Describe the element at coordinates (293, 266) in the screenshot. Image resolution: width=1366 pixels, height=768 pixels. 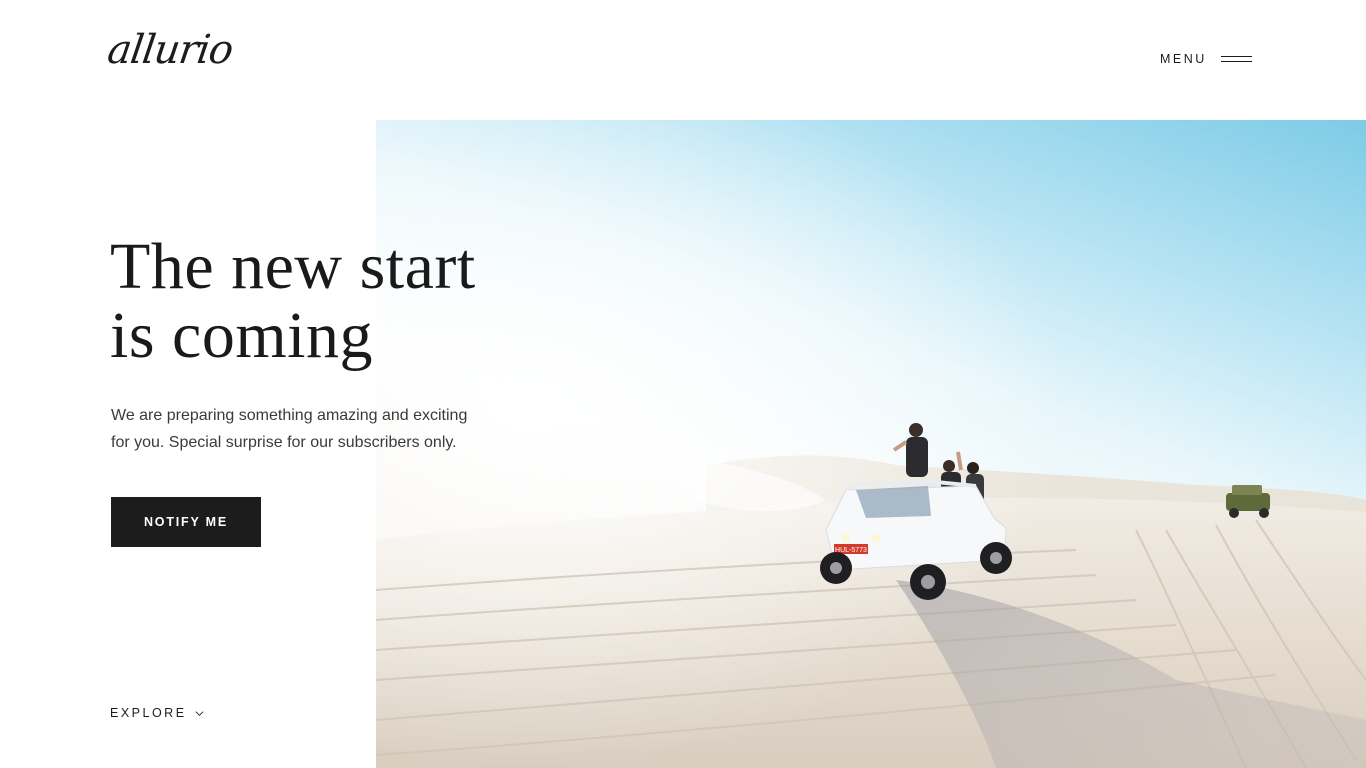
I see `headline-line-1: The new start` at that location.